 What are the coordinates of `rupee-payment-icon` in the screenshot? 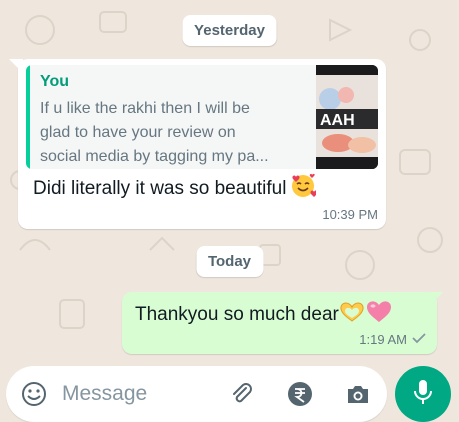 It's located at (300, 394).